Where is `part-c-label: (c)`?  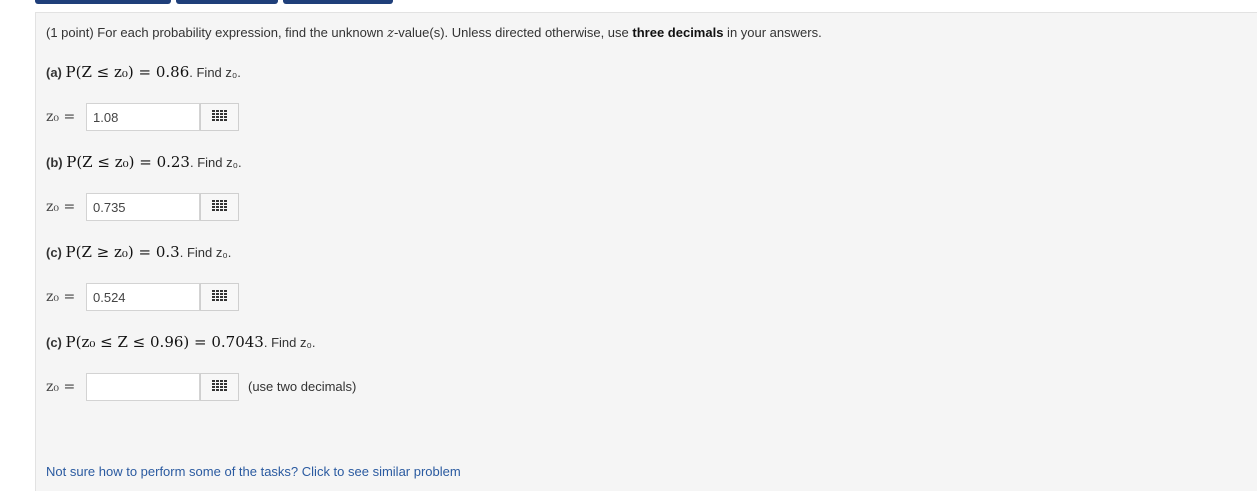 part-c-label: (c) is located at coordinates (54, 252).